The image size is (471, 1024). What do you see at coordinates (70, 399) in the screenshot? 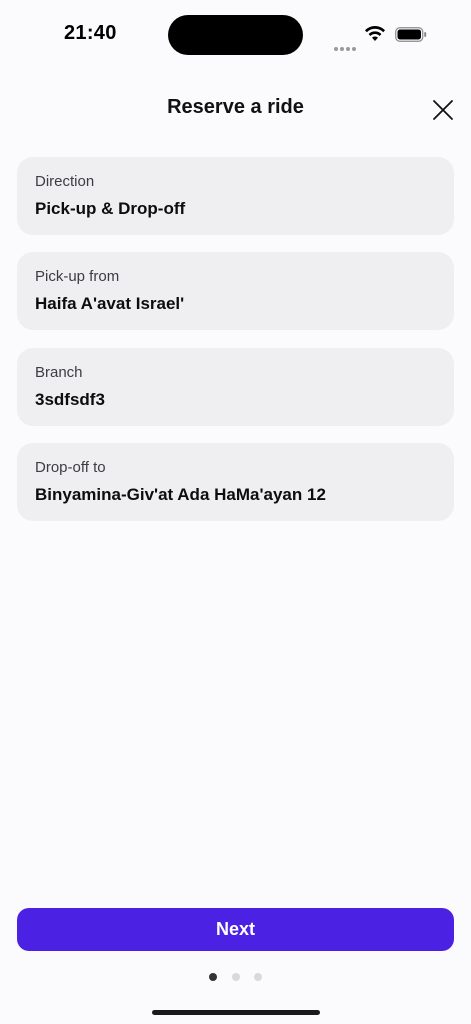
I see `branch-value: 3sdfsdf3` at bounding box center [70, 399].